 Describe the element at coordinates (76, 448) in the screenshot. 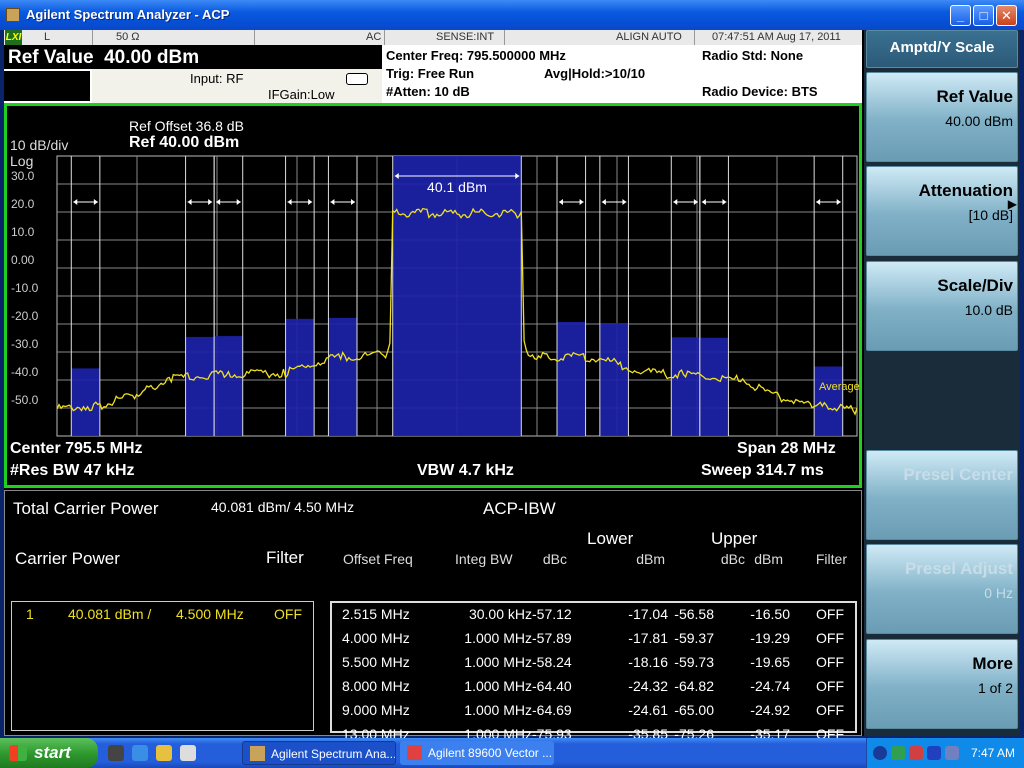

I see `center-frequency: Center 795.5 MHz` at that location.